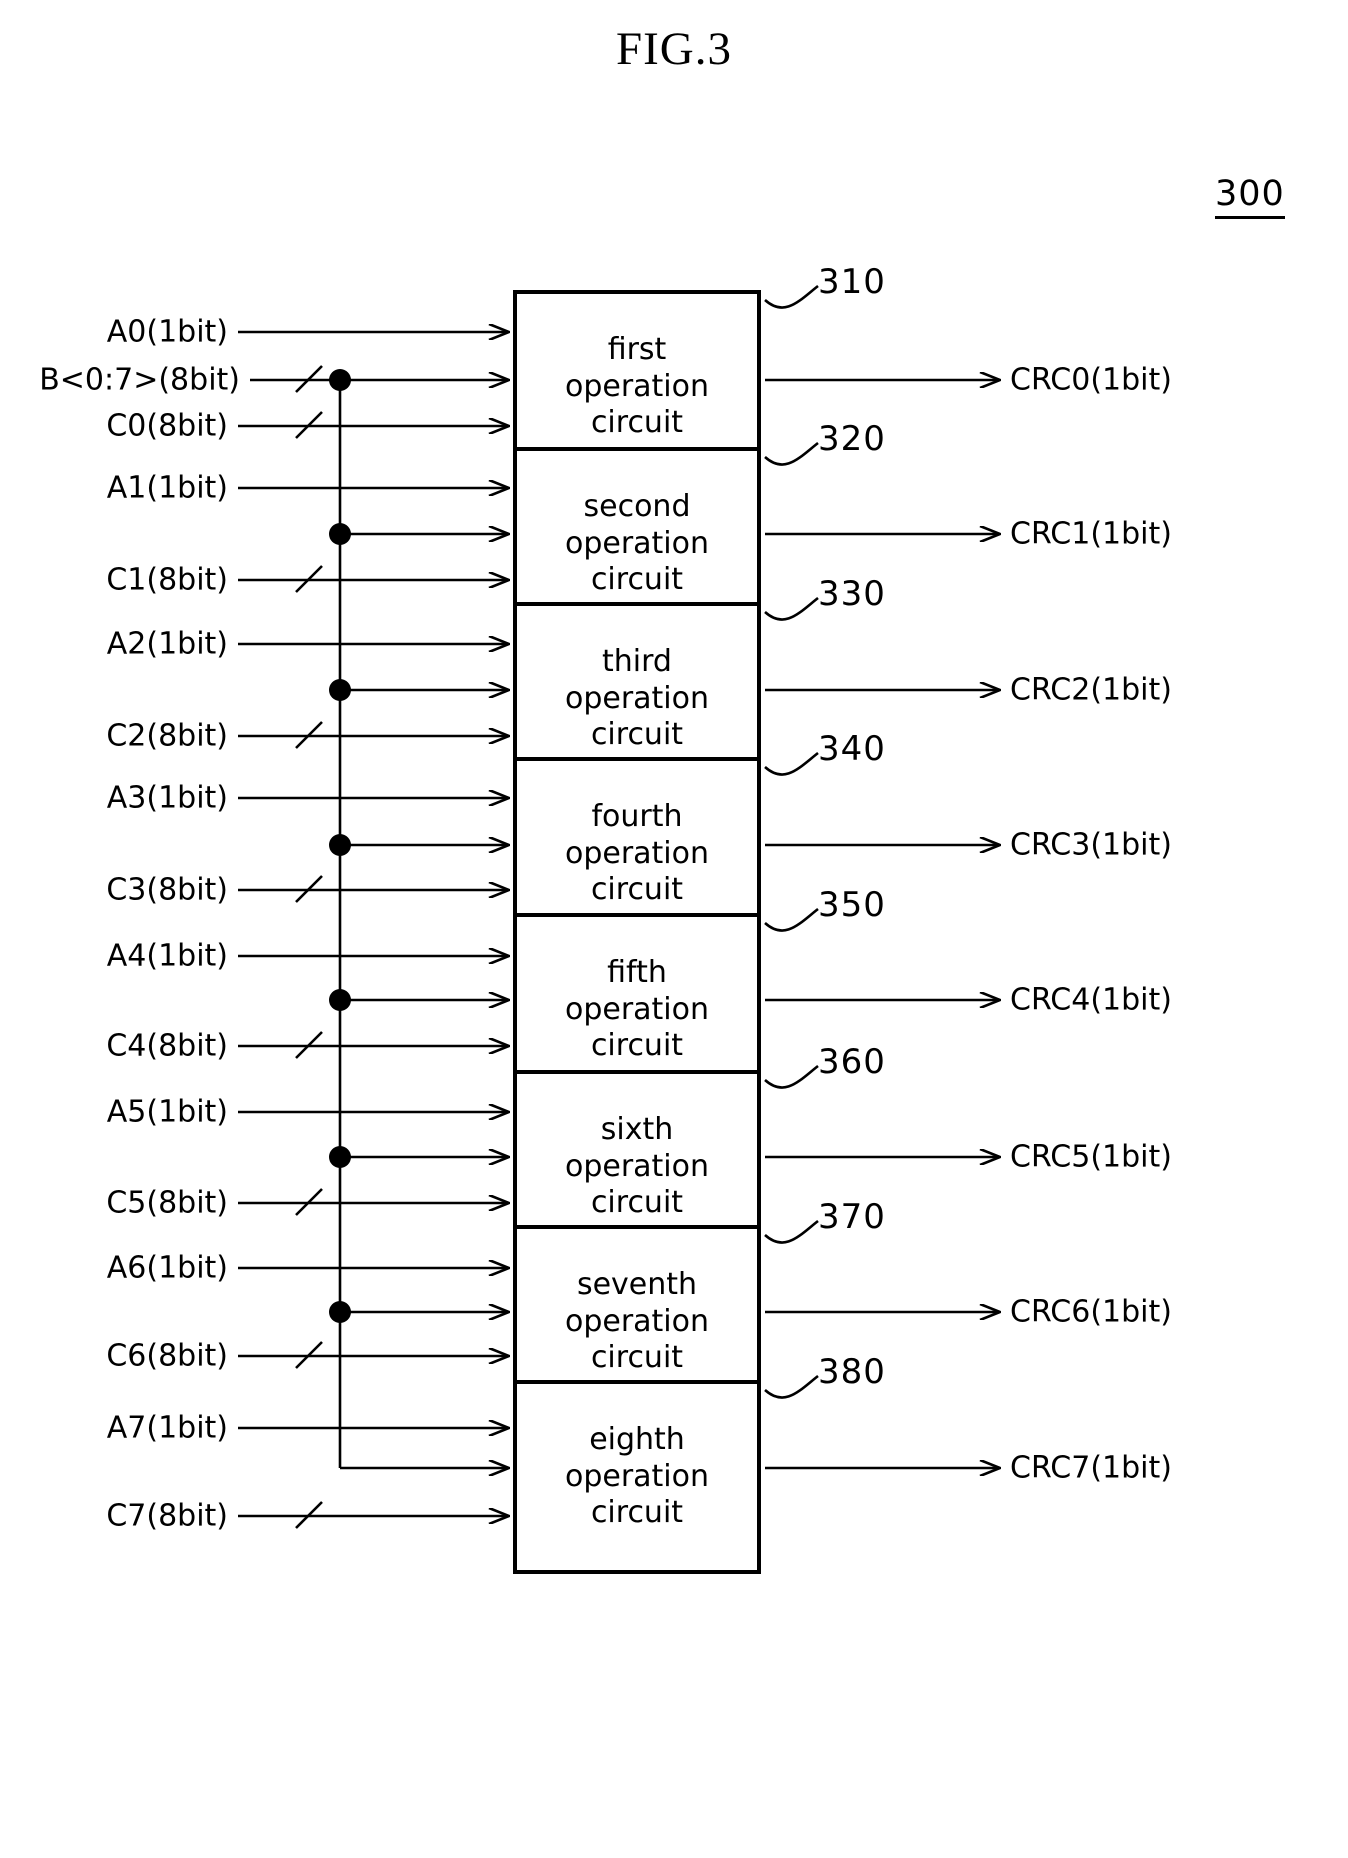 This screenshot has height=1858, width=1348. What do you see at coordinates (852, 1372) in the screenshot?
I see `callout-380: 380` at bounding box center [852, 1372].